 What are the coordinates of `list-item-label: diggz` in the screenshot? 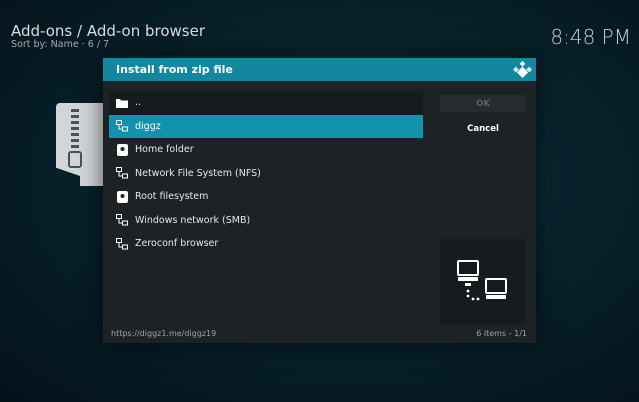 It's located at (148, 126).